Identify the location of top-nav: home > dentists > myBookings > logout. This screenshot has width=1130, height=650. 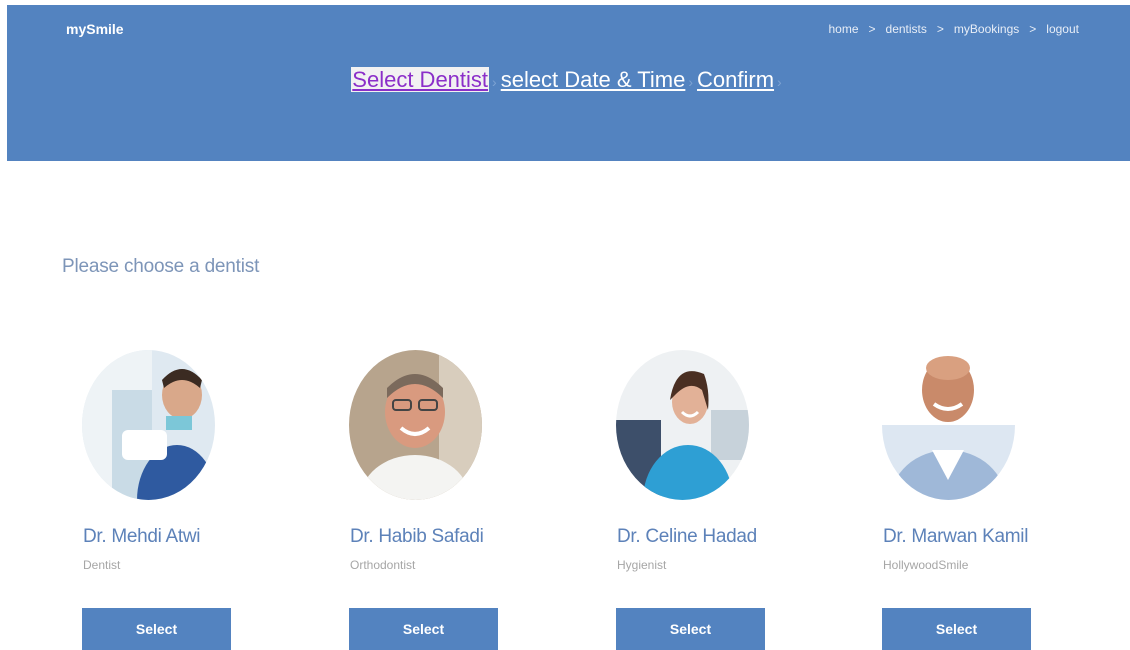
(953, 29).